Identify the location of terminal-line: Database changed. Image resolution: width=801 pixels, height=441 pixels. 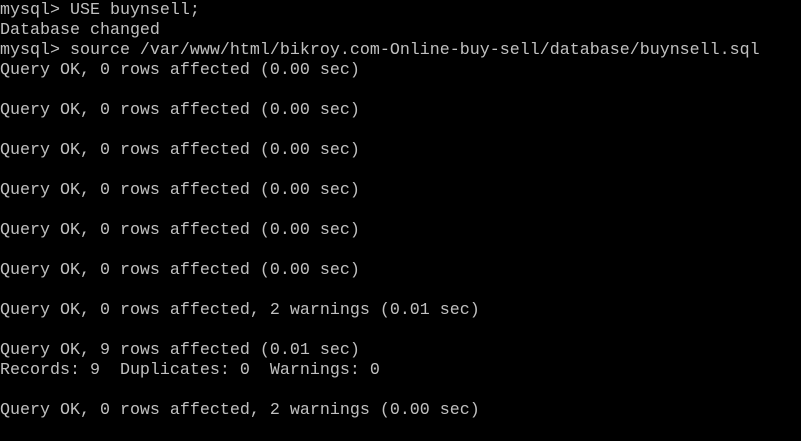
(80, 30).